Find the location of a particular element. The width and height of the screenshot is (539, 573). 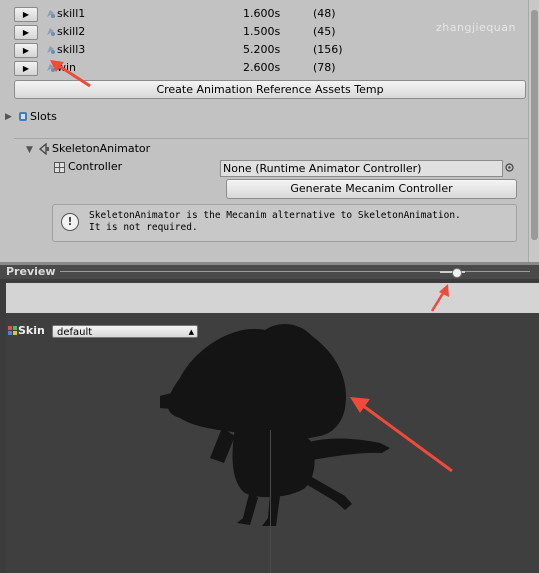

skin-label: Skin is located at coordinates (31, 330).